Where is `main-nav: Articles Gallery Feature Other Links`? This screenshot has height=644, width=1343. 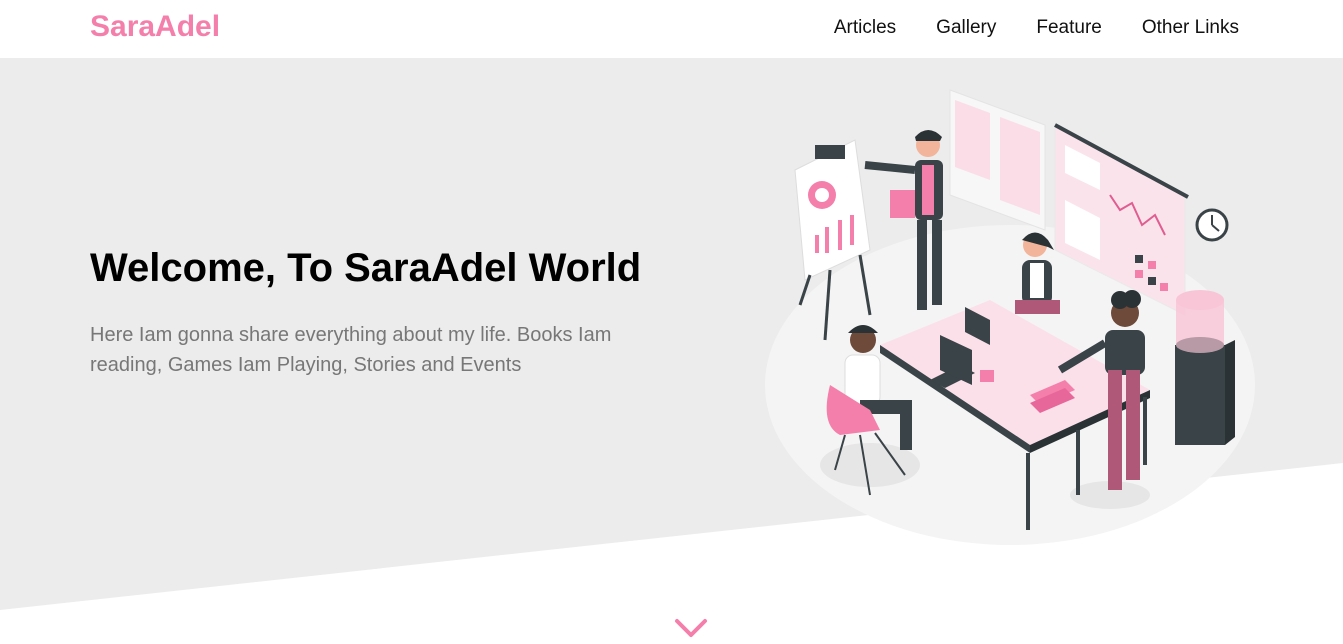 main-nav: Articles Gallery Feature Other Links is located at coordinates (1036, 28).